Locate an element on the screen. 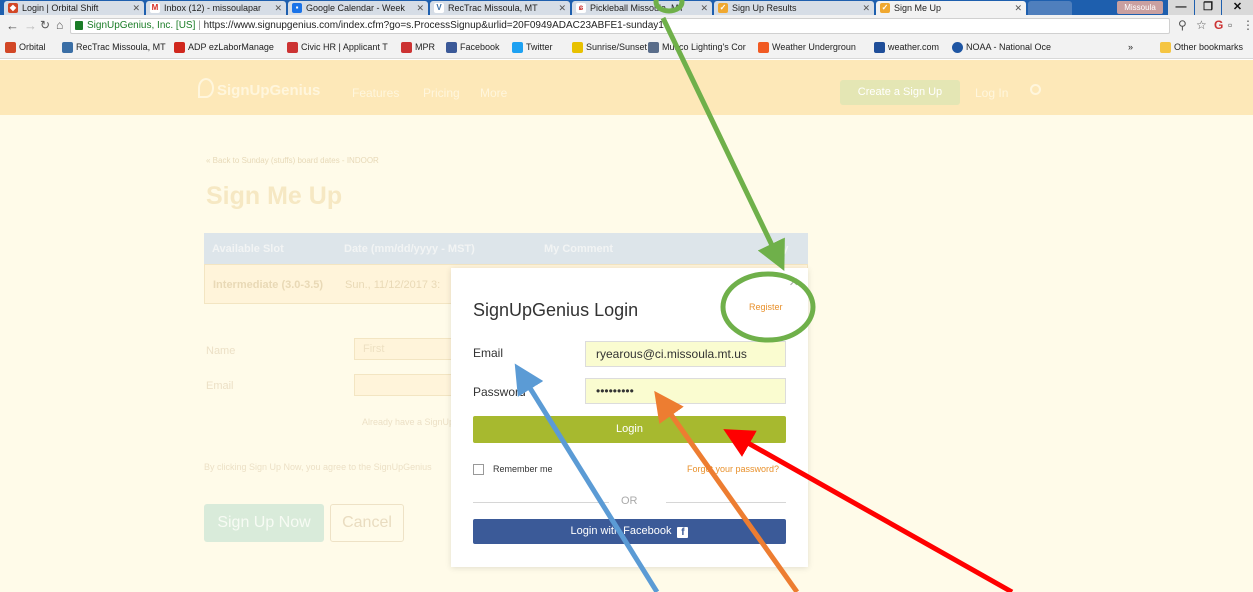  site-logo: SignUpGenius is located at coordinates (268, 90).